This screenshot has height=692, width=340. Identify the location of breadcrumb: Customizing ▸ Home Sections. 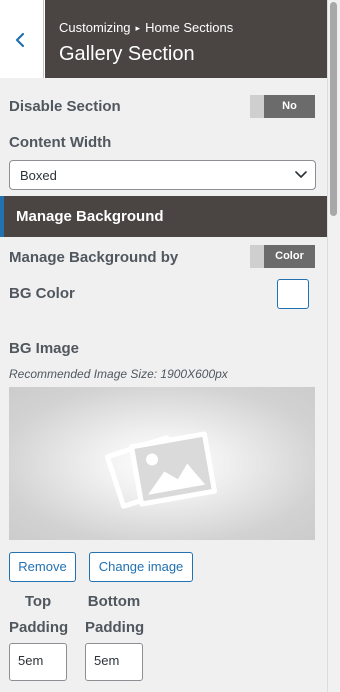
(146, 27).